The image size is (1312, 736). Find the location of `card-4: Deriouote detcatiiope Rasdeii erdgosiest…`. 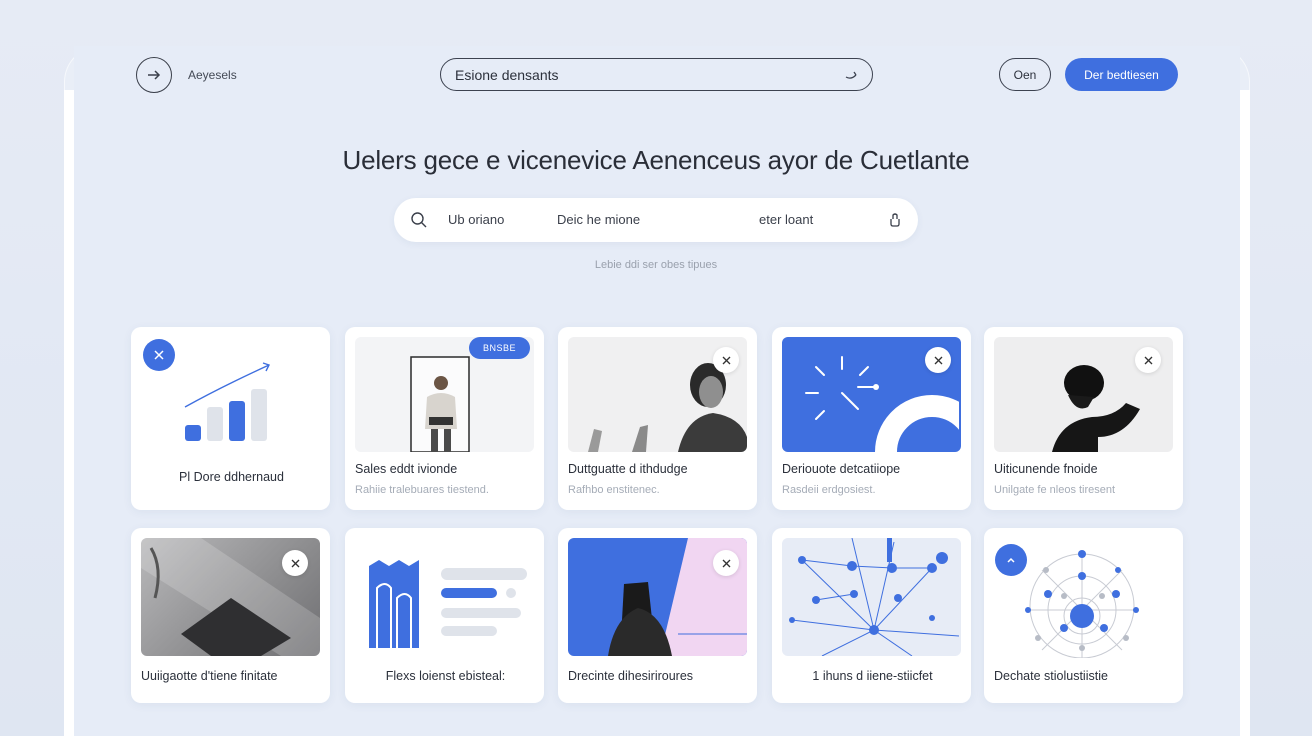

card-4: Deriouote detcatiiope Rasdeii erdgosiest… is located at coordinates (871, 418).